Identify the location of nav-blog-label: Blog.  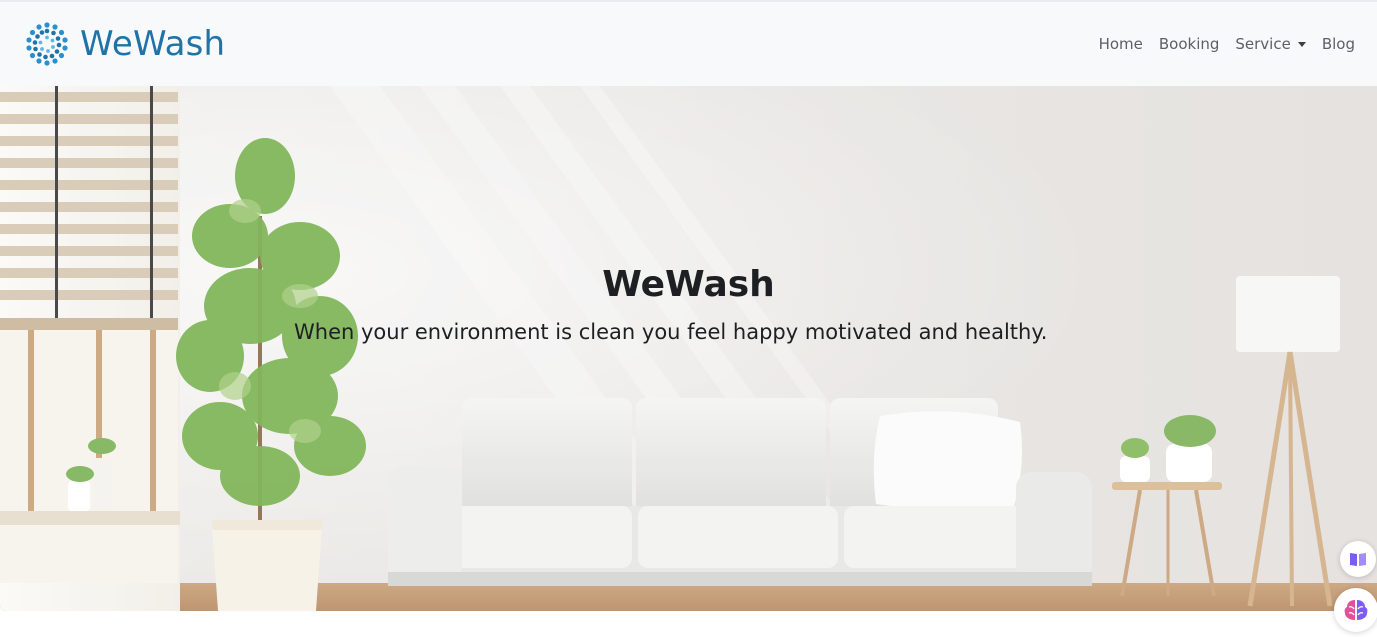
(1338, 44).